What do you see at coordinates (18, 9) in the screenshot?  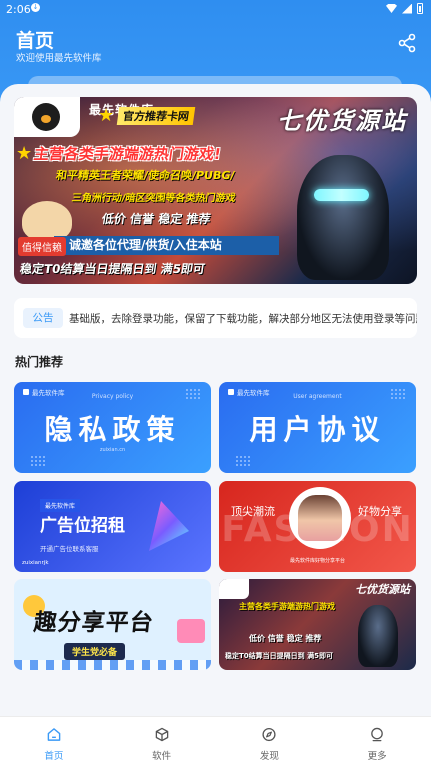 I see `status-time: 2:06` at bounding box center [18, 9].